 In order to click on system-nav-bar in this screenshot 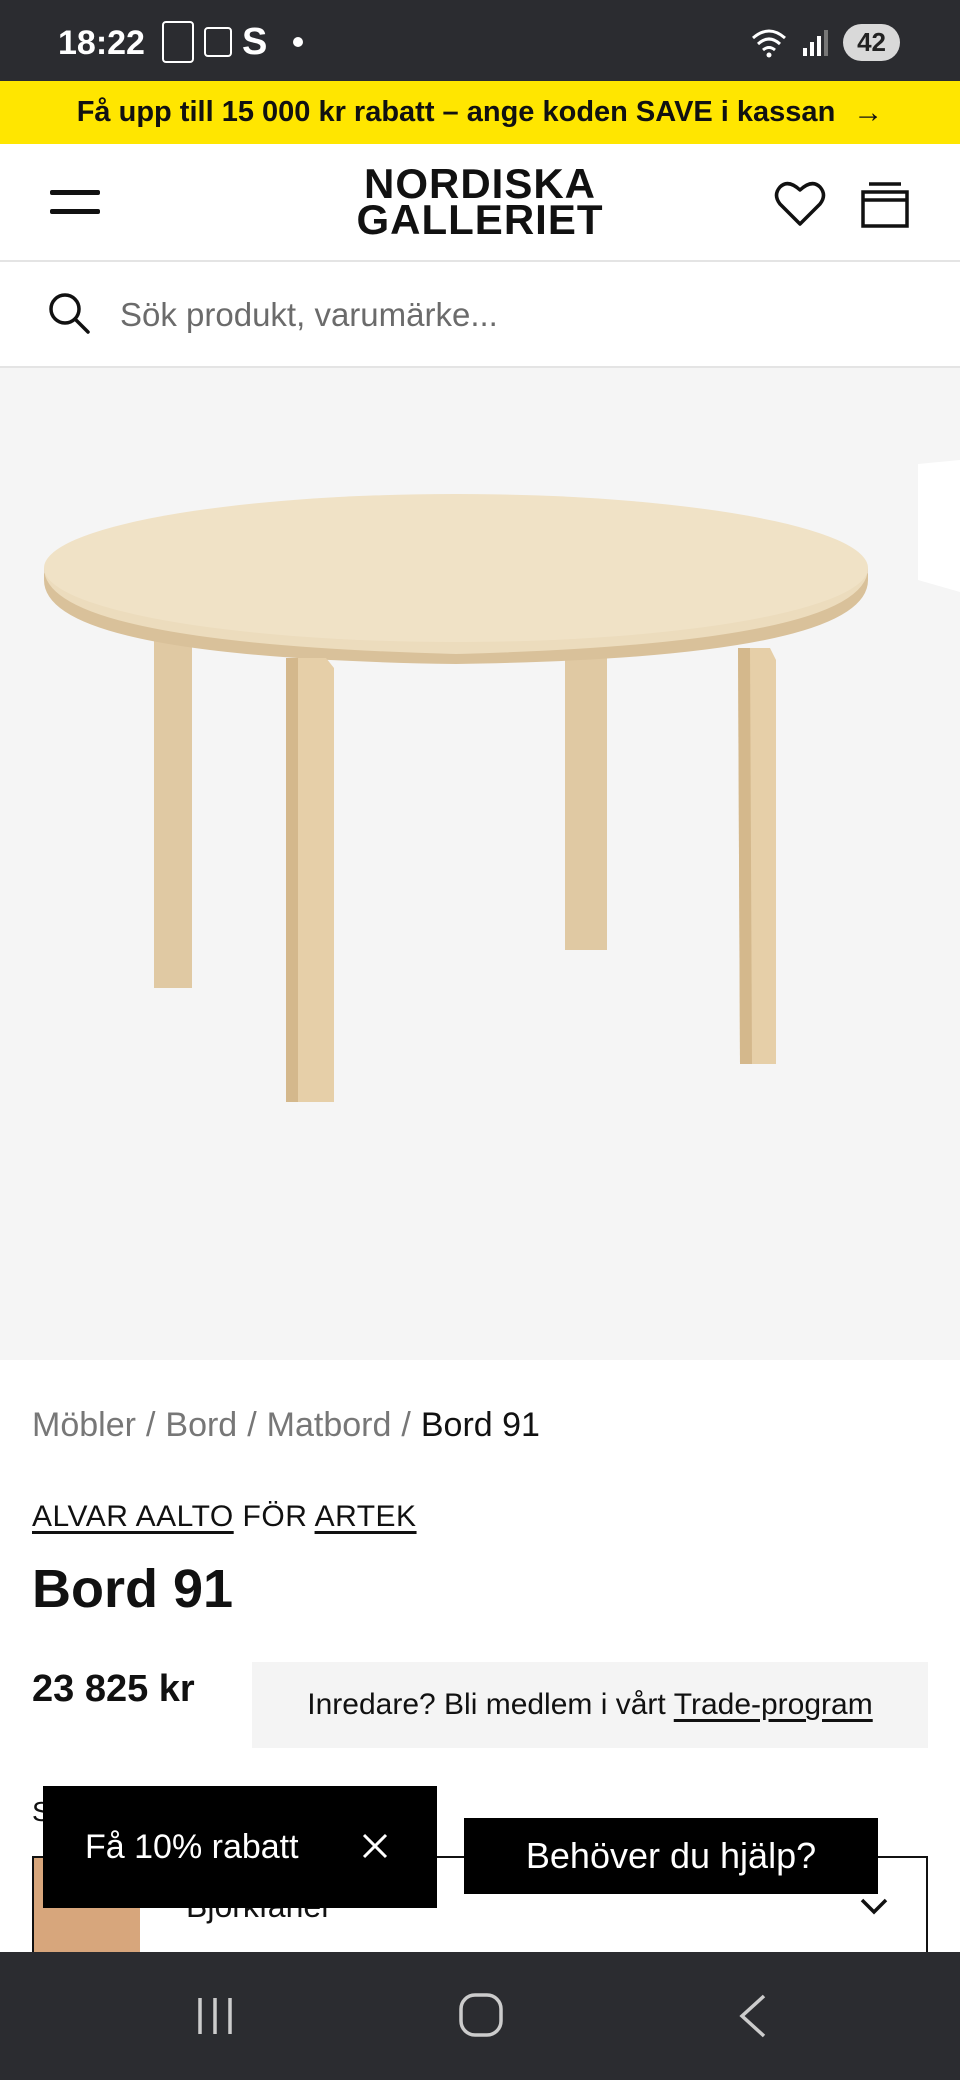, I will do `click(480, 2016)`.